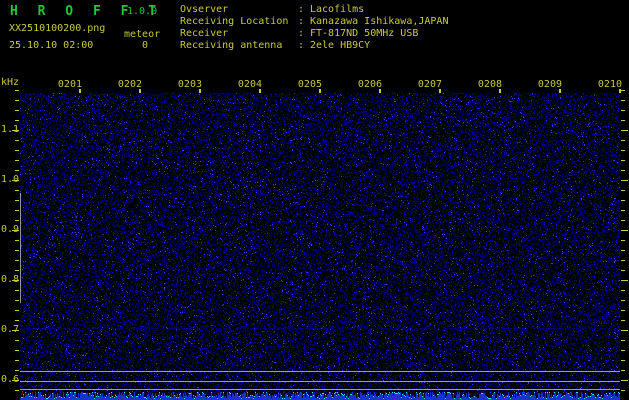 The width and height of the screenshot is (629, 400). I want to click on info-value: Kanazawa Ishikawa,JAPAN, so click(379, 21).